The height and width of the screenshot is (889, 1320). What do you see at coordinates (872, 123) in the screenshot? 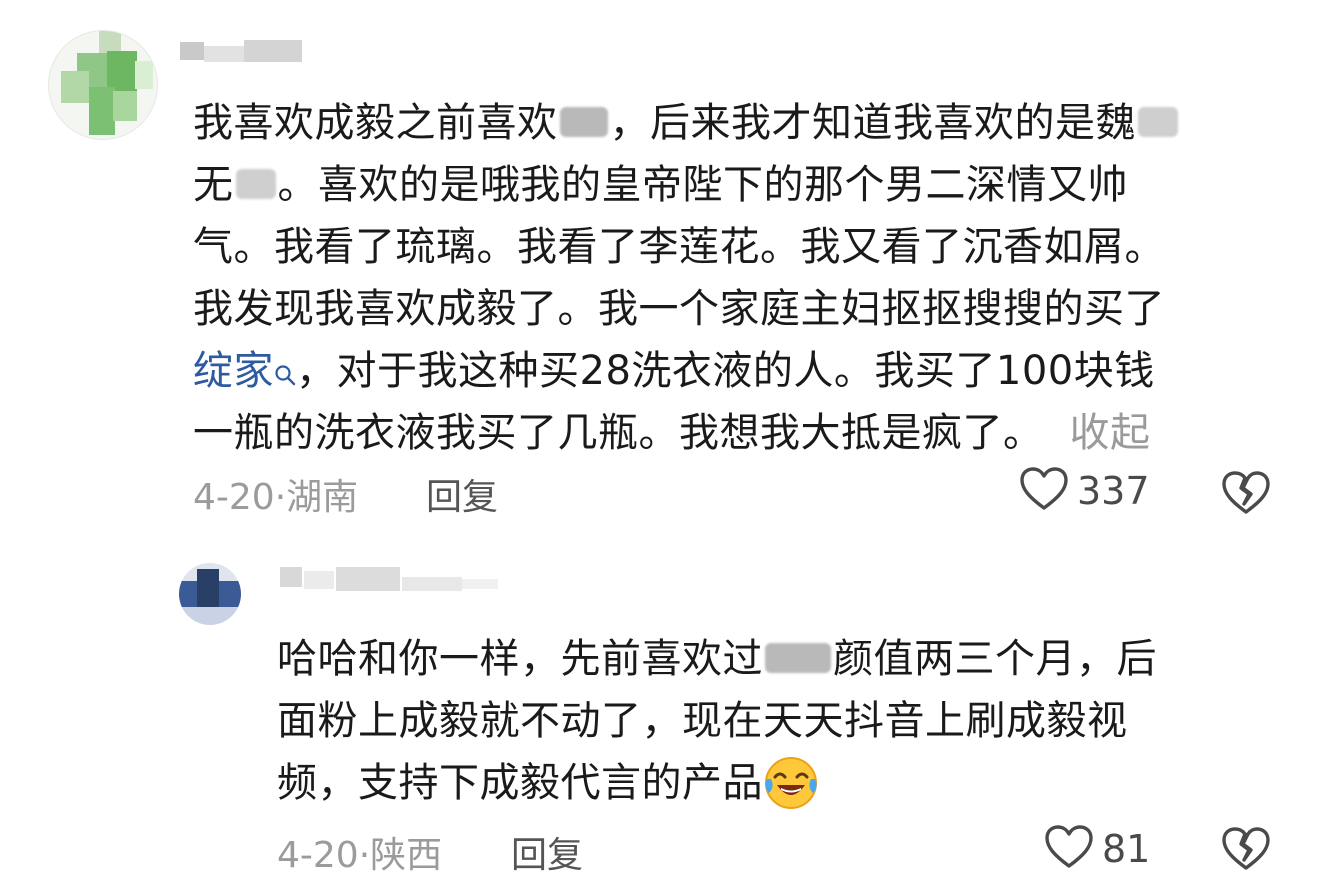
I see `comment-text-segment: ，后来我才知道我喜欢的是魏` at bounding box center [872, 123].